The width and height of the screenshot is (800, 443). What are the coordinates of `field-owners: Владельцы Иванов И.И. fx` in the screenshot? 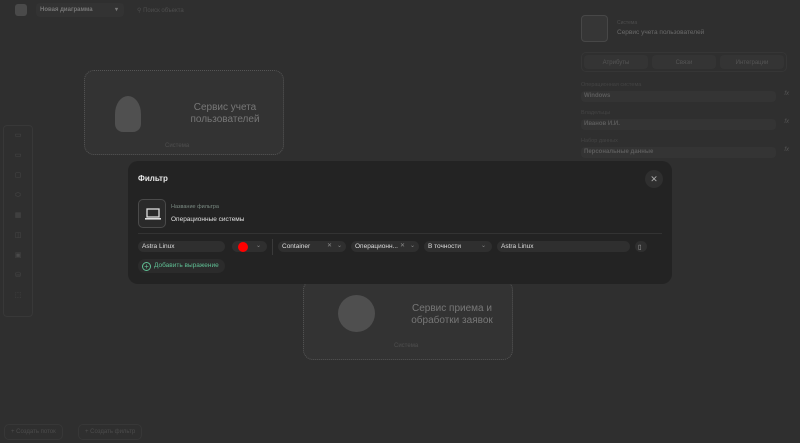 It's located at (686, 120).